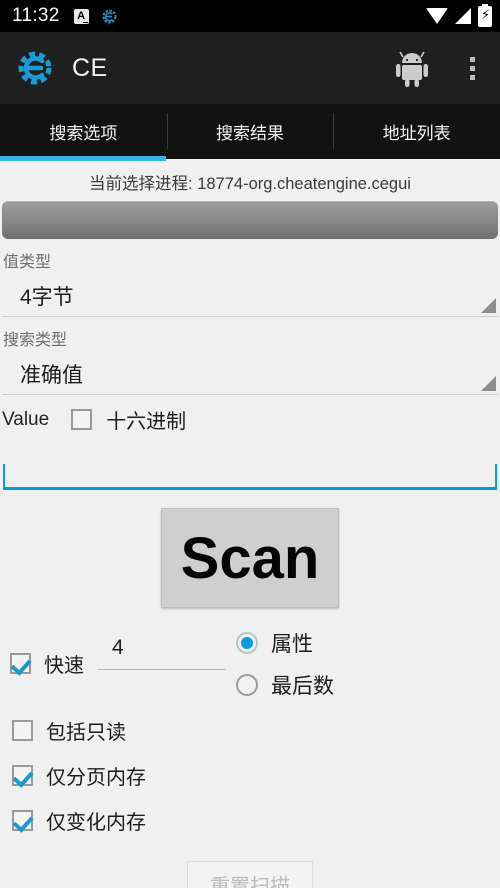  I want to click on scan-type-selected: 准确值, so click(51, 375).